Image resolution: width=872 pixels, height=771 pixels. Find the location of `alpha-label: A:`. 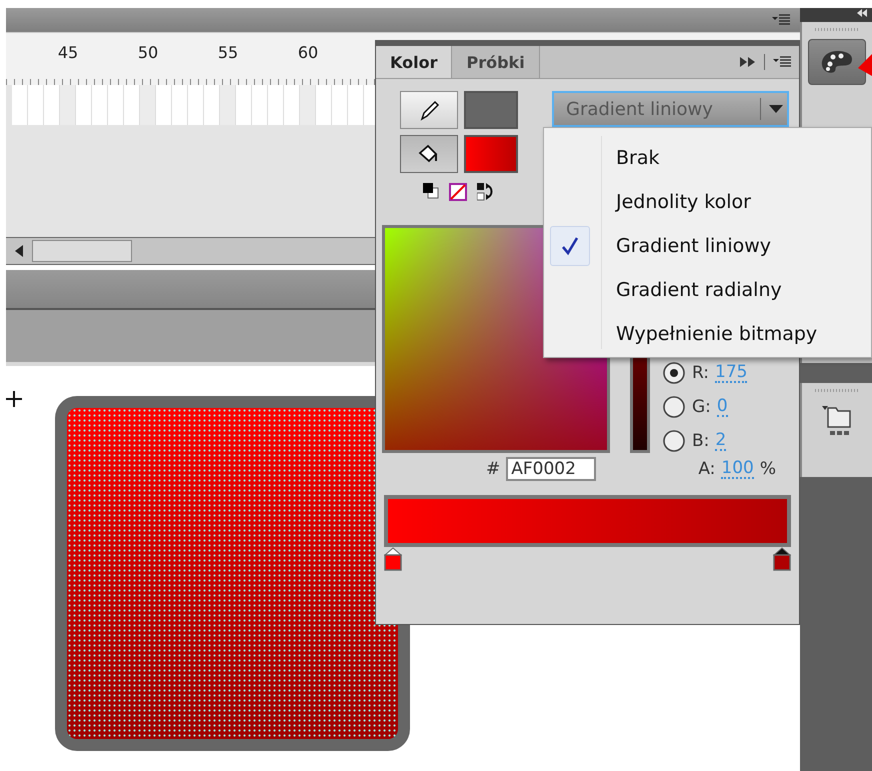

alpha-label: A: is located at coordinates (707, 469).